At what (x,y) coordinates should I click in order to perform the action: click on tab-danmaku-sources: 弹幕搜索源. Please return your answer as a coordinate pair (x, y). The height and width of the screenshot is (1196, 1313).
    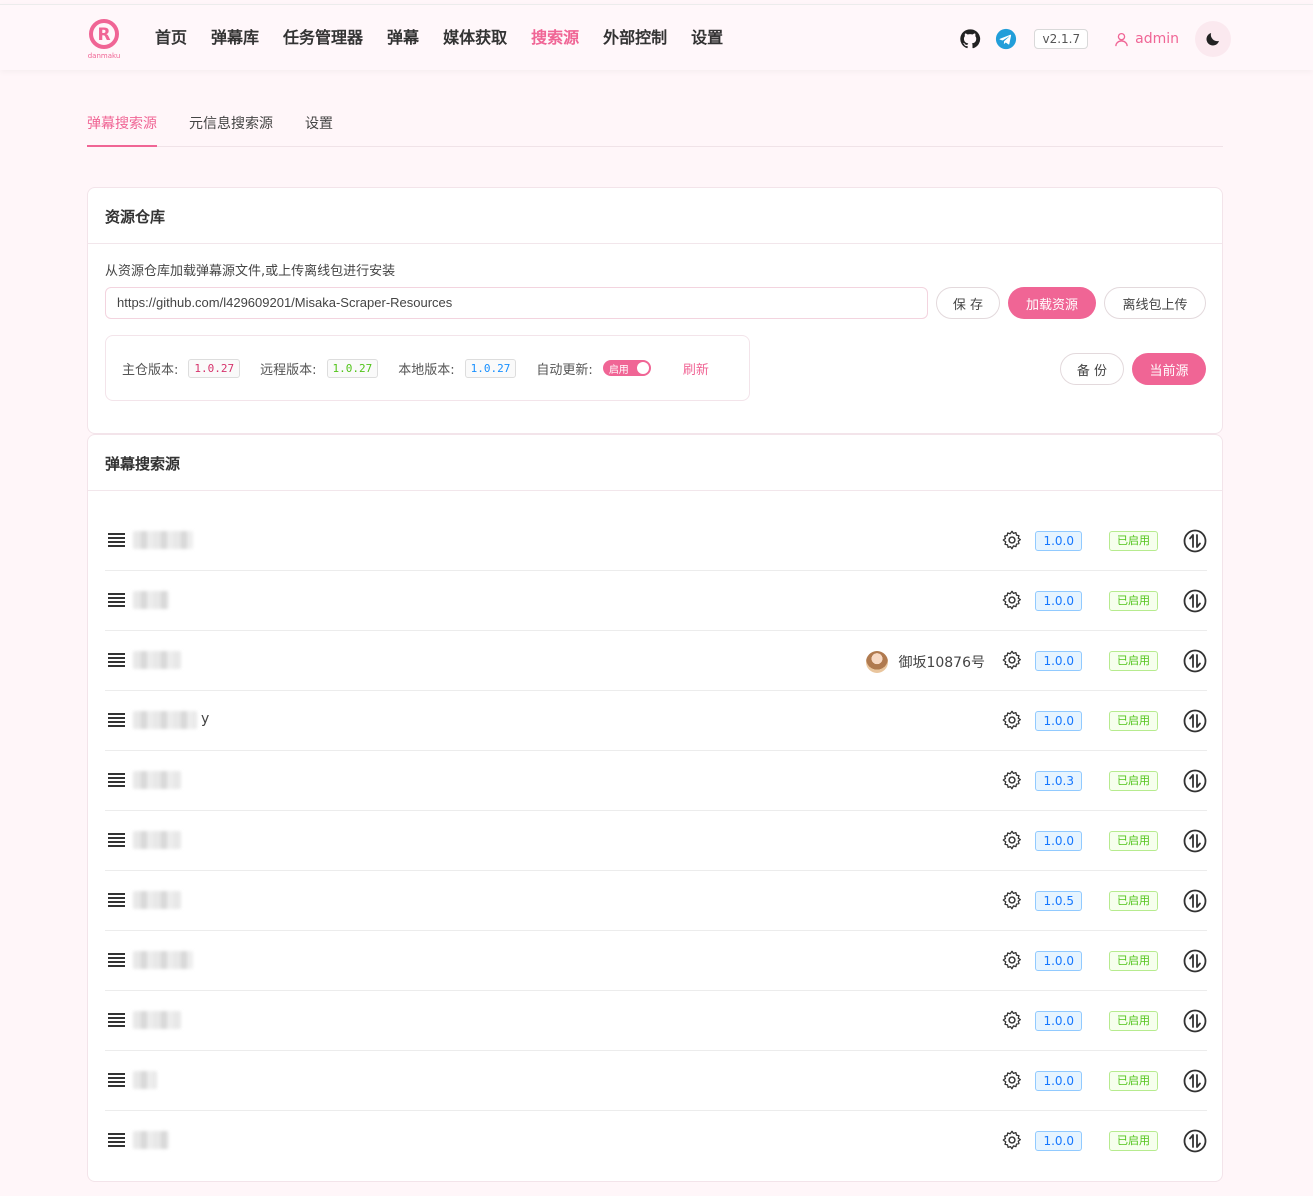
    Looking at the image, I should click on (122, 129).